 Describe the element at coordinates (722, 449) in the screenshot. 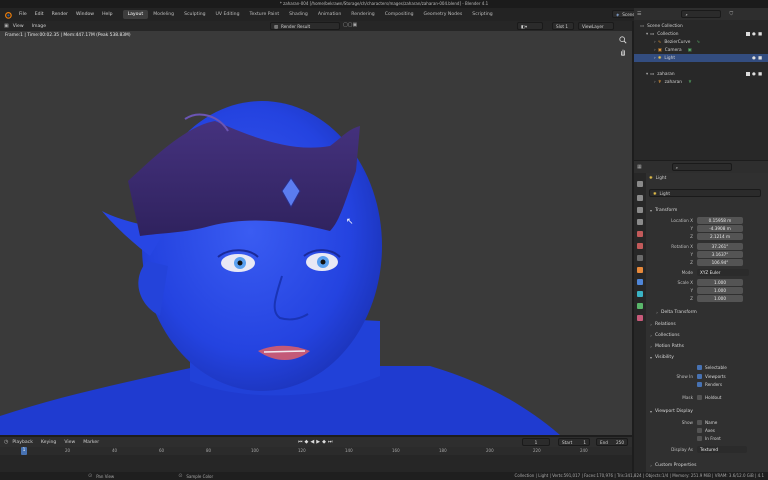

I see `display-as-dropdown: Textured` at that location.